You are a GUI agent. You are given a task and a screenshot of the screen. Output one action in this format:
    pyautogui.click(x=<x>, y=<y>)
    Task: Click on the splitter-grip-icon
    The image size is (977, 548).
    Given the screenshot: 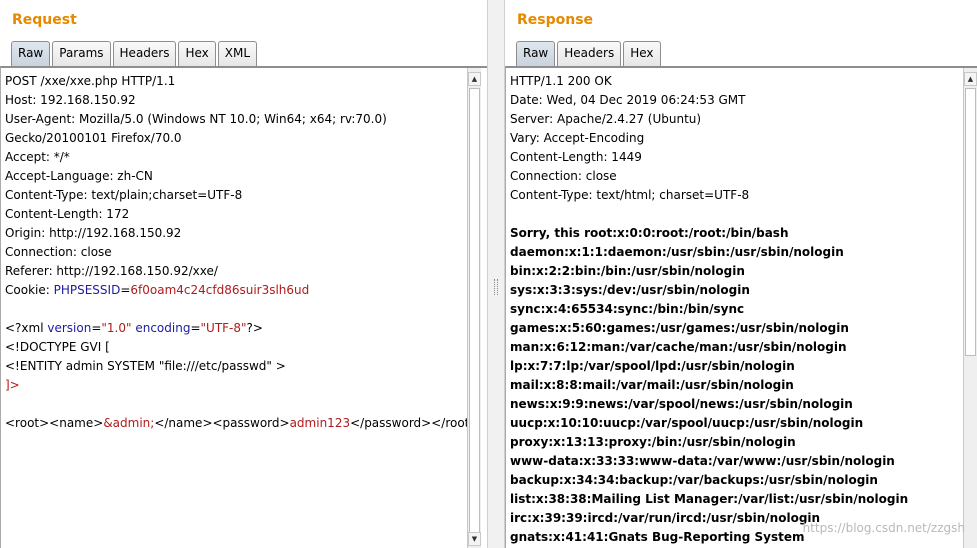 What is the action you would take?
    pyautogui.click(x=496, y=287)
    